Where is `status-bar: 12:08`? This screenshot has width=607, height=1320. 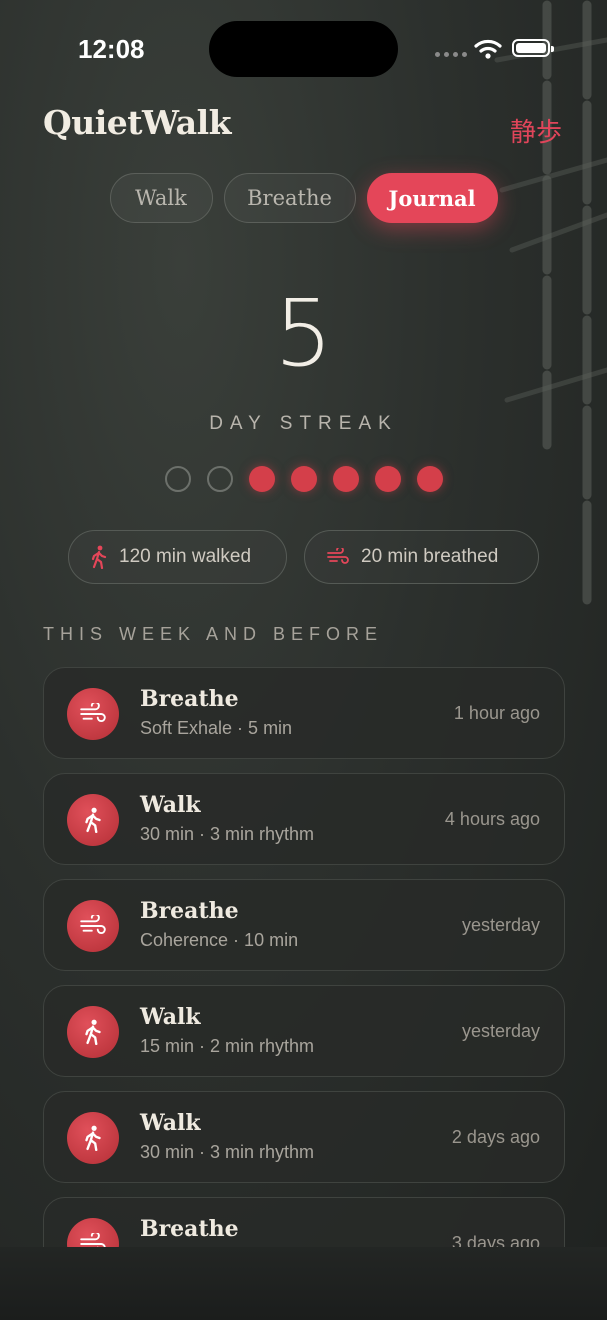 status-bar: 12:08 is located at coordinates (303, 50).